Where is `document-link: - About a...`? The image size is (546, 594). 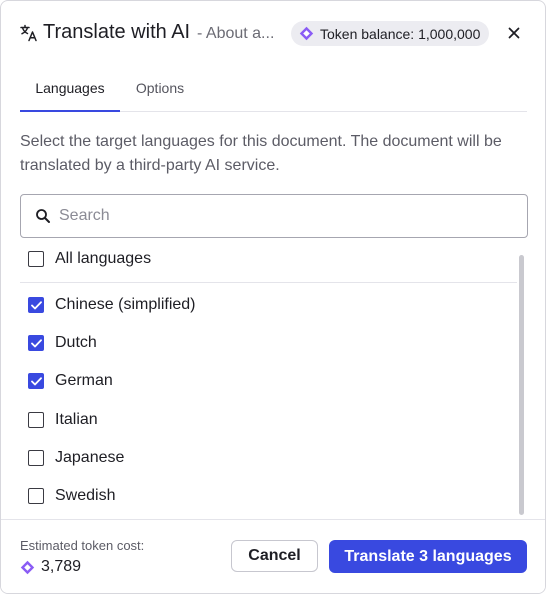
document-link: - About a... is located at coordinates (239, 34).